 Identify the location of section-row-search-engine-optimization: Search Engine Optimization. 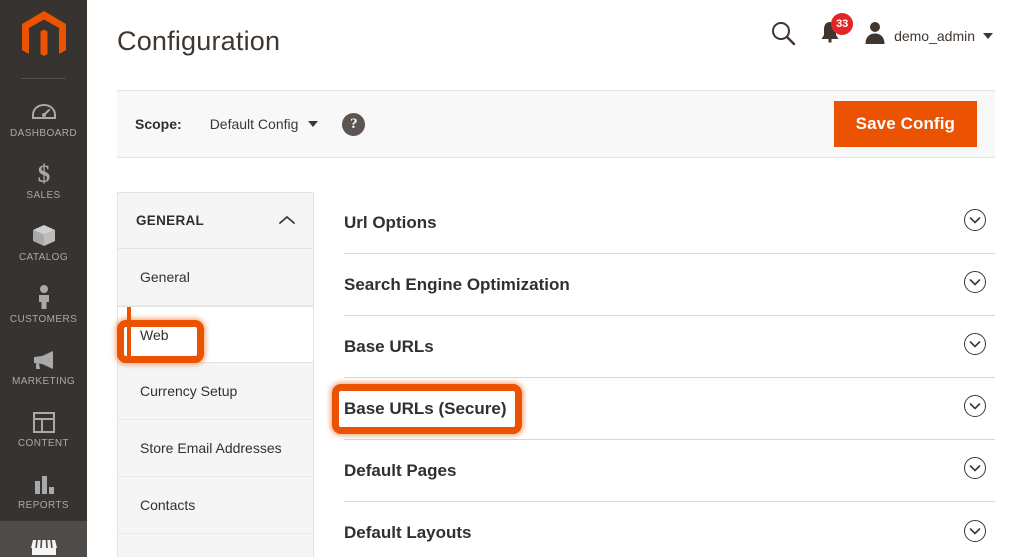
(669, 285).